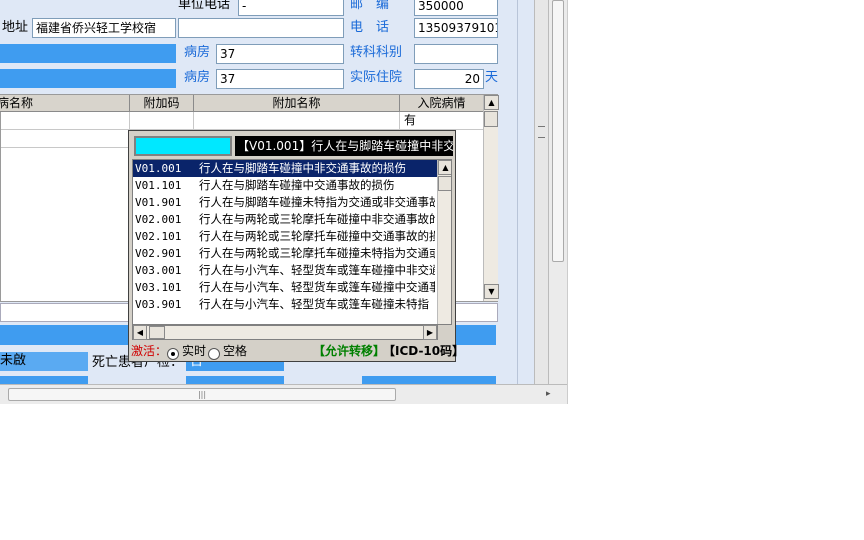 The width and height of the screenshot is (864, 540). Describe the element at coordinates (197, 52) in the screenshot. I see `ward-label-1: 病房` at that location.